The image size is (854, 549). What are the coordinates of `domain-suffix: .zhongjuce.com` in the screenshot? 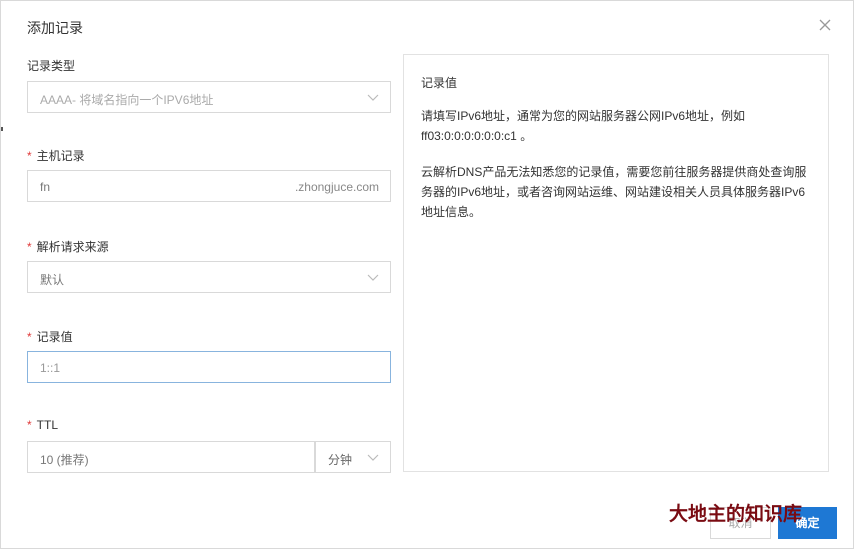 It's located at (336, 187).